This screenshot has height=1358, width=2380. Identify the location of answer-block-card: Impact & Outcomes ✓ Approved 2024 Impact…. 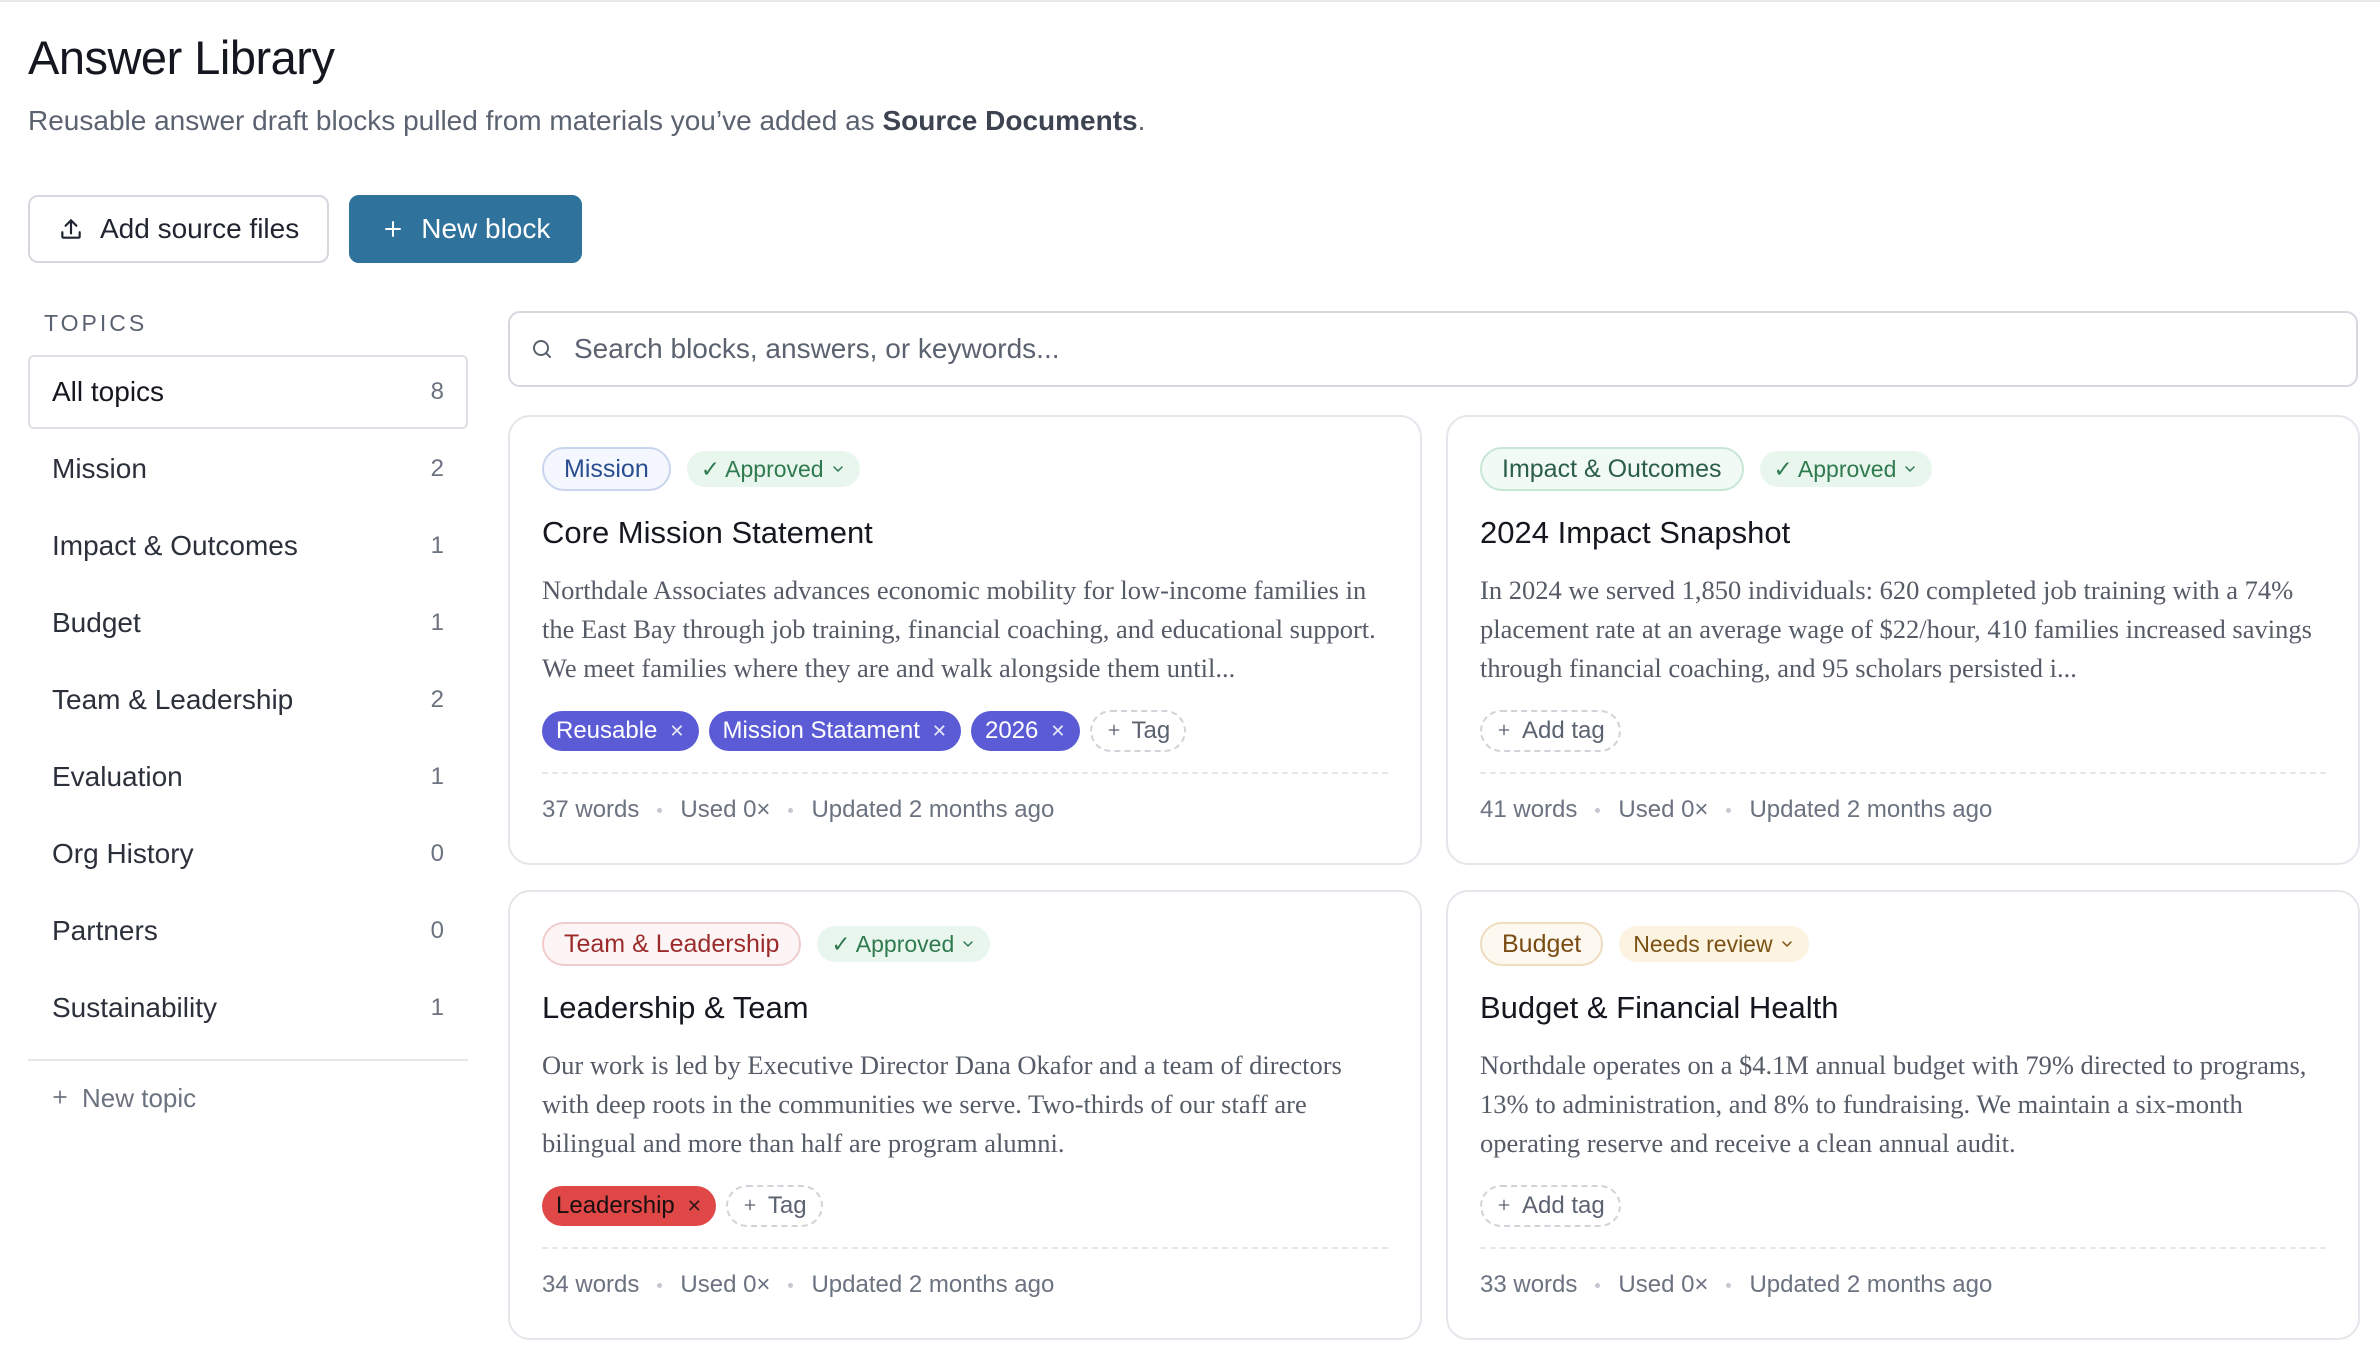
(1903, 640).